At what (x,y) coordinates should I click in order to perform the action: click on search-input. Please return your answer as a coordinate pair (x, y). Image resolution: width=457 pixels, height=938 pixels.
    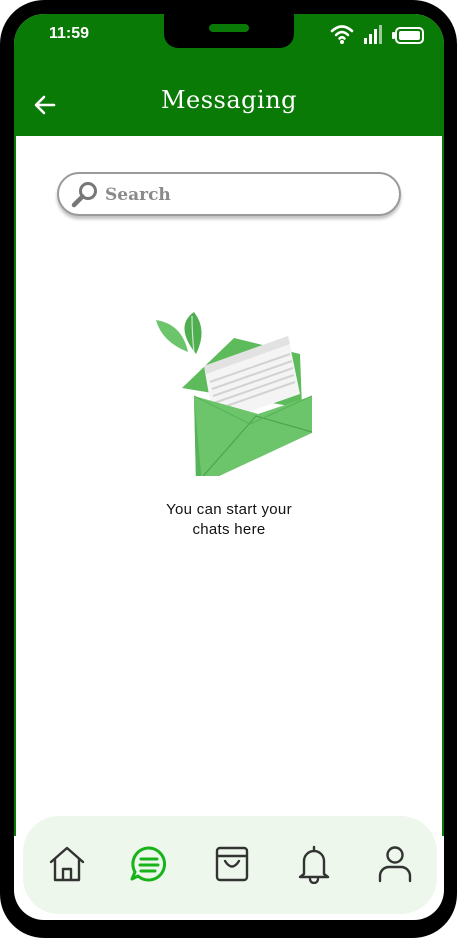
    Looking at the image, I should click on (245, 195).